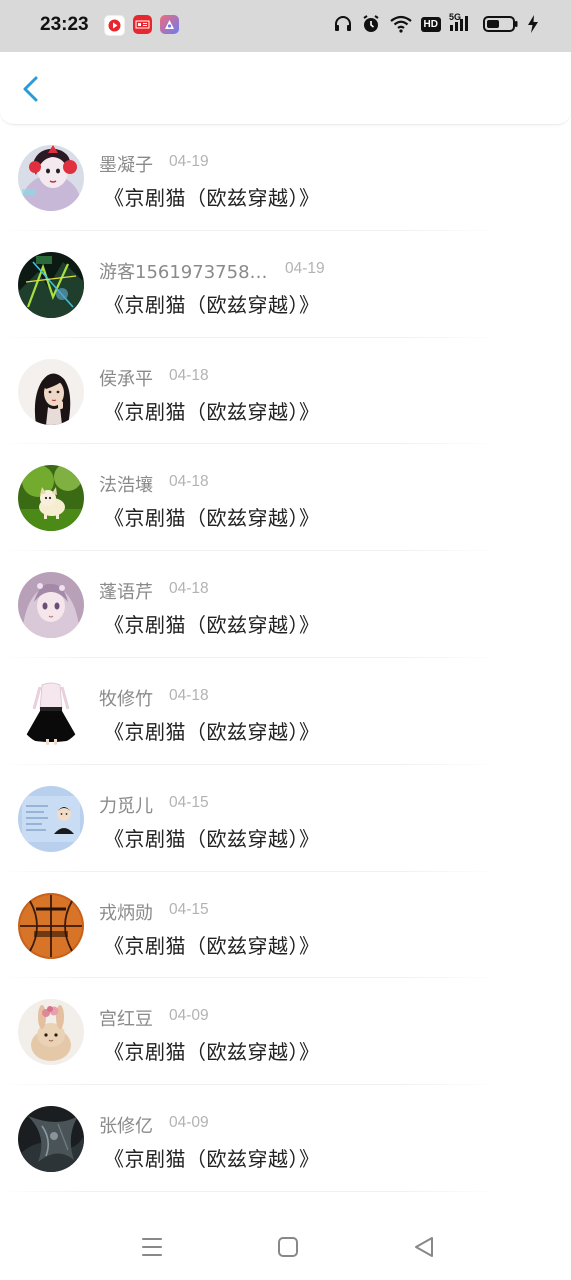 The image size is (571, 1280). I want to click on user-name: 牧修竹, so click(126, 699).